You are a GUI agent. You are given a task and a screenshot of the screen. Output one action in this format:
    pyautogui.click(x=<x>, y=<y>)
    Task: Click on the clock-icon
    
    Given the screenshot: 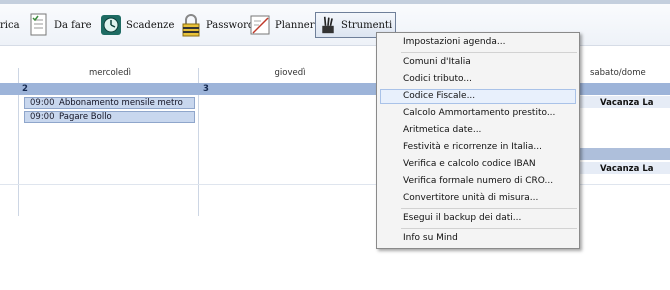 What is the action you would take?
    pyautogui.click(x=111, y=25)
    